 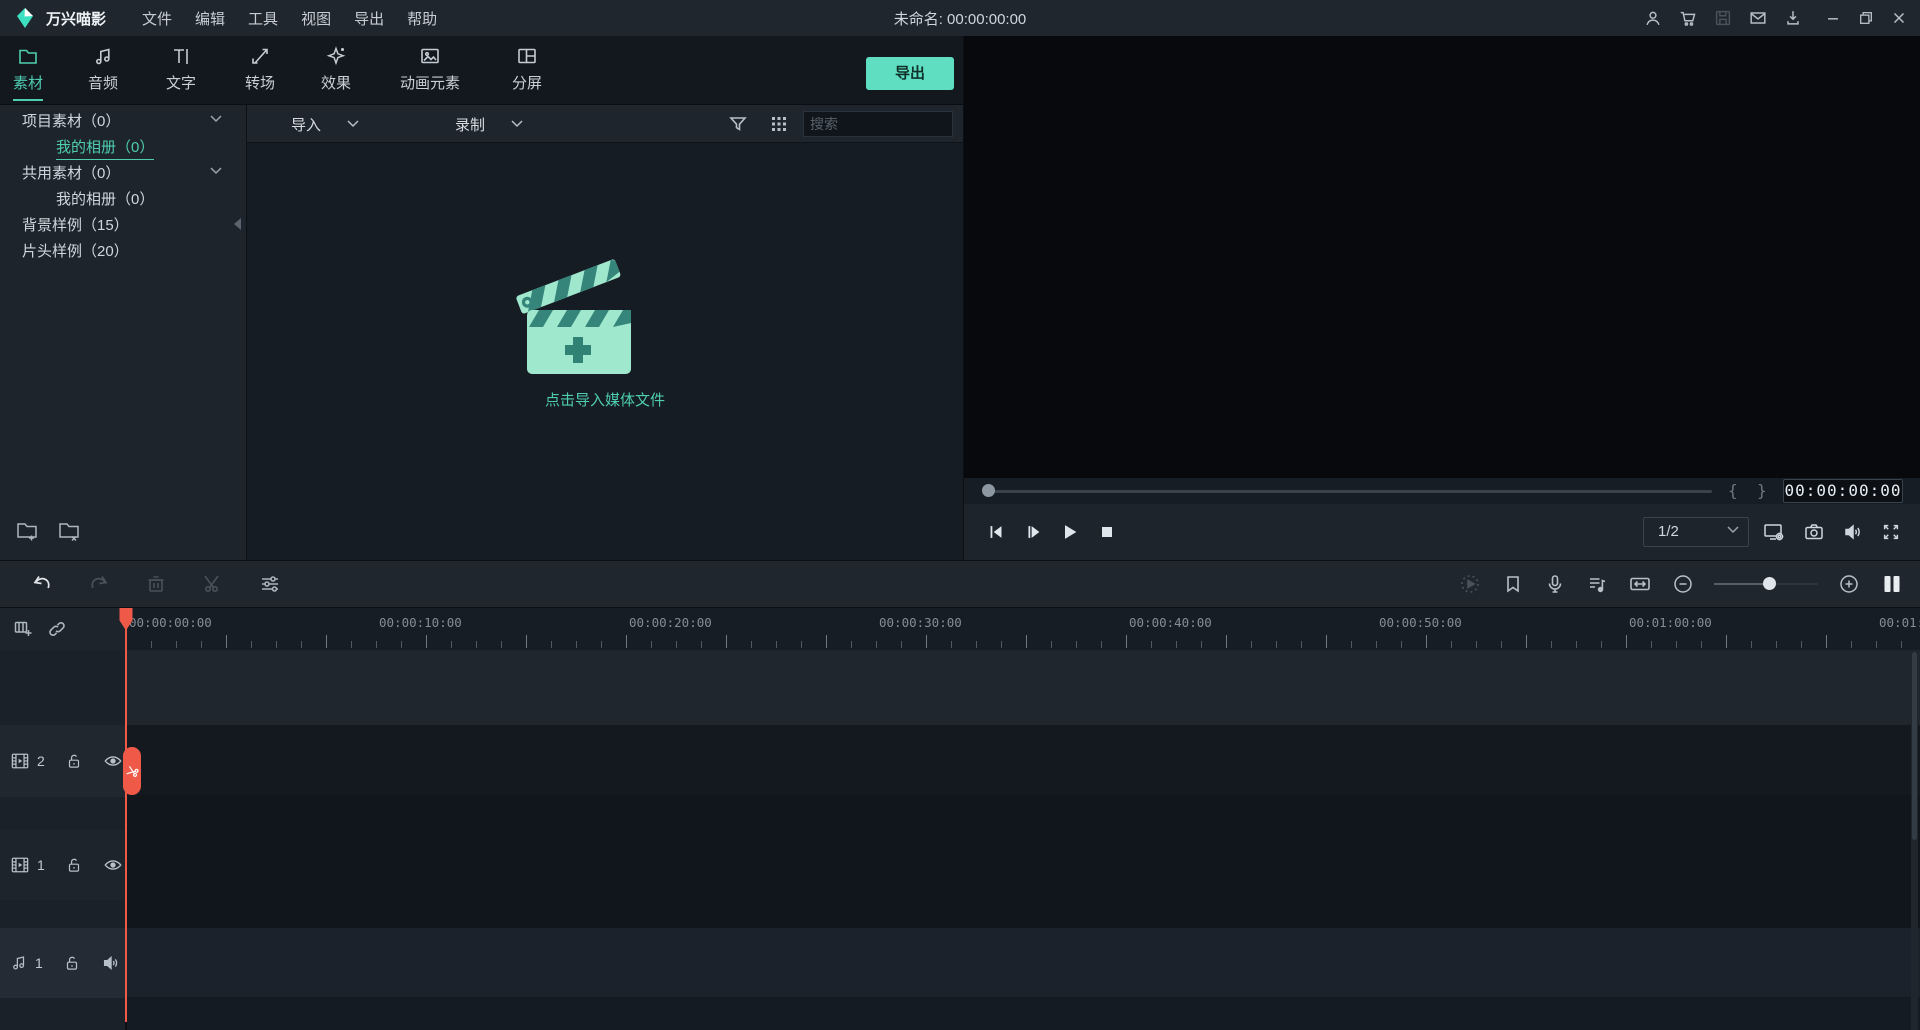 What do you see at coordinates (123, 200) in the screenshot?
I see `sidebar-item-my-album-shared: 我的相册（0）` at bounding box center [123, 200].